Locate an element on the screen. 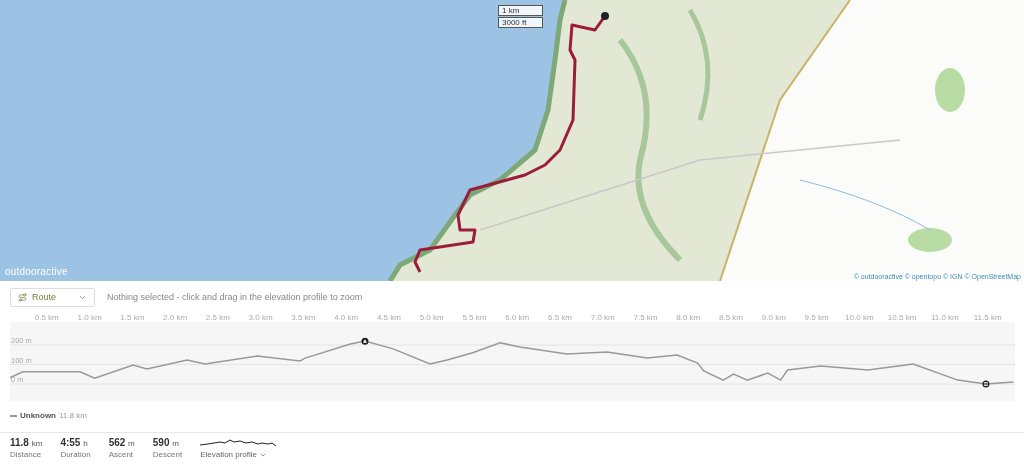 This screenshot has height=464, width=1024. stat-value: 4:55 h is located at coordinates (74, 442).